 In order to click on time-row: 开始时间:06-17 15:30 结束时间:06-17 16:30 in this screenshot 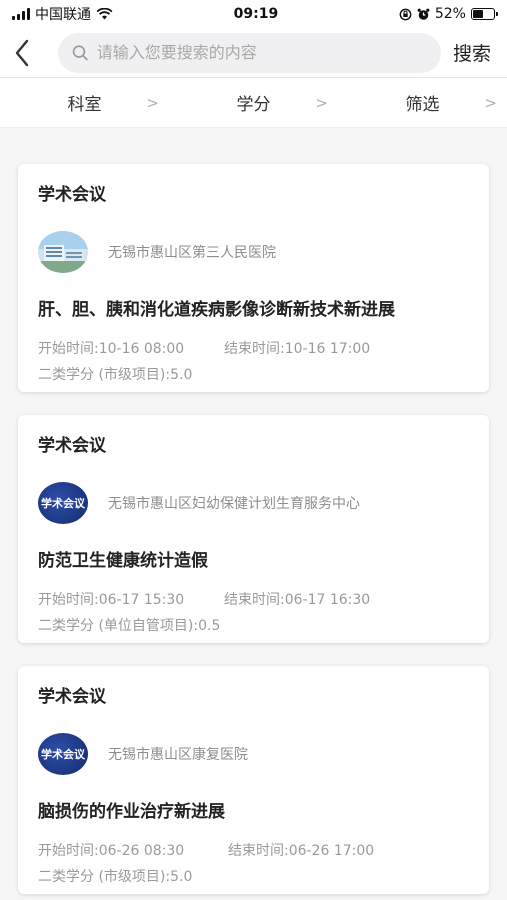, I will do `click(253, 599)`.